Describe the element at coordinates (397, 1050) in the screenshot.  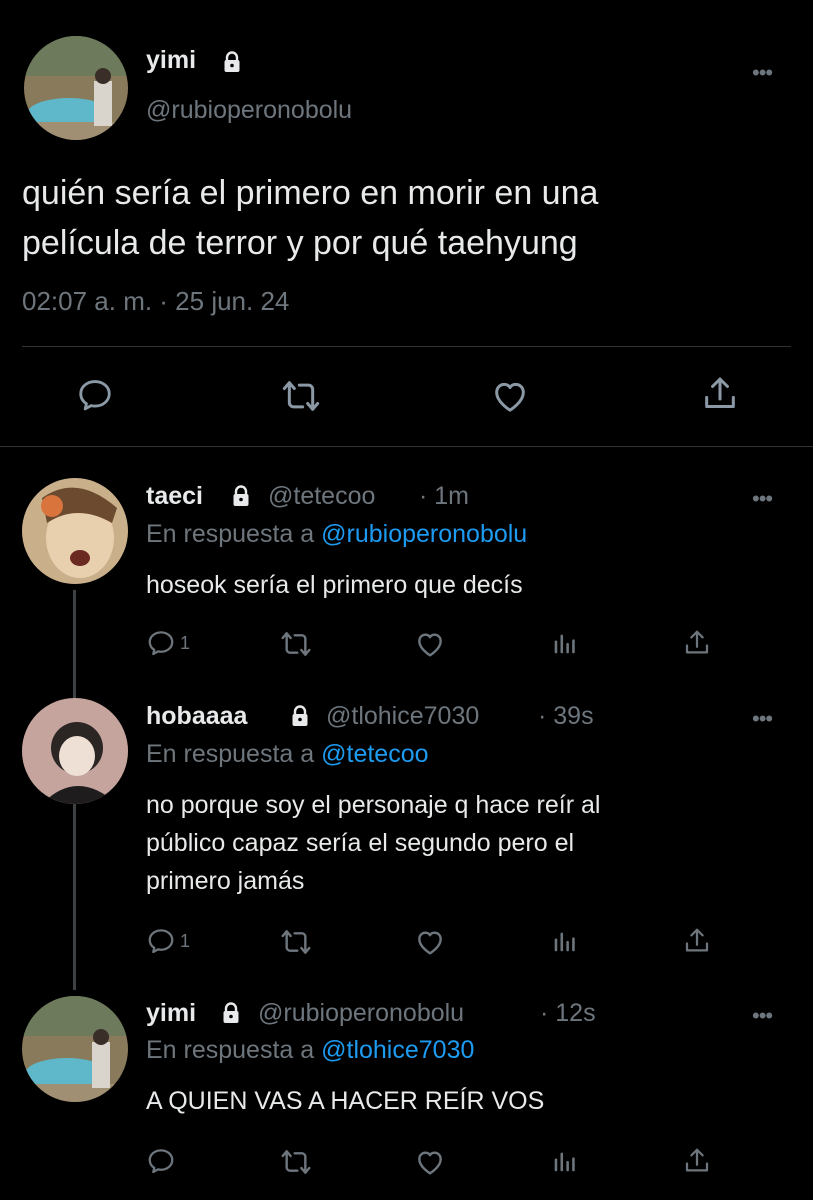
I see `reply-to-link: @tlohice7030` at that location.